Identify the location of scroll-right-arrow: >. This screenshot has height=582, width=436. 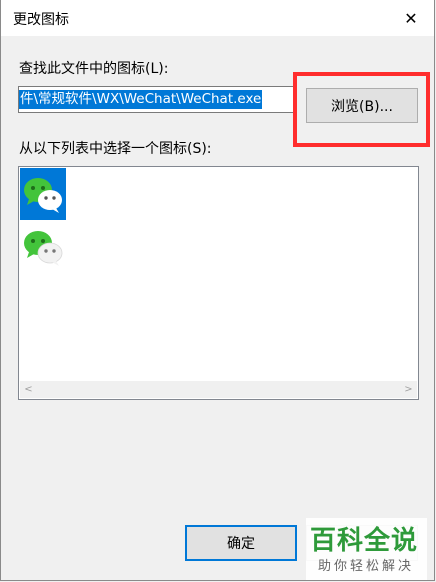
(408, 389).